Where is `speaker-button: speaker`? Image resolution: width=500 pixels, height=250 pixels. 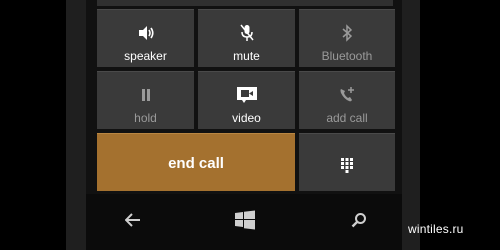
speaker-button: speaker is located at coordinates (145, 38).